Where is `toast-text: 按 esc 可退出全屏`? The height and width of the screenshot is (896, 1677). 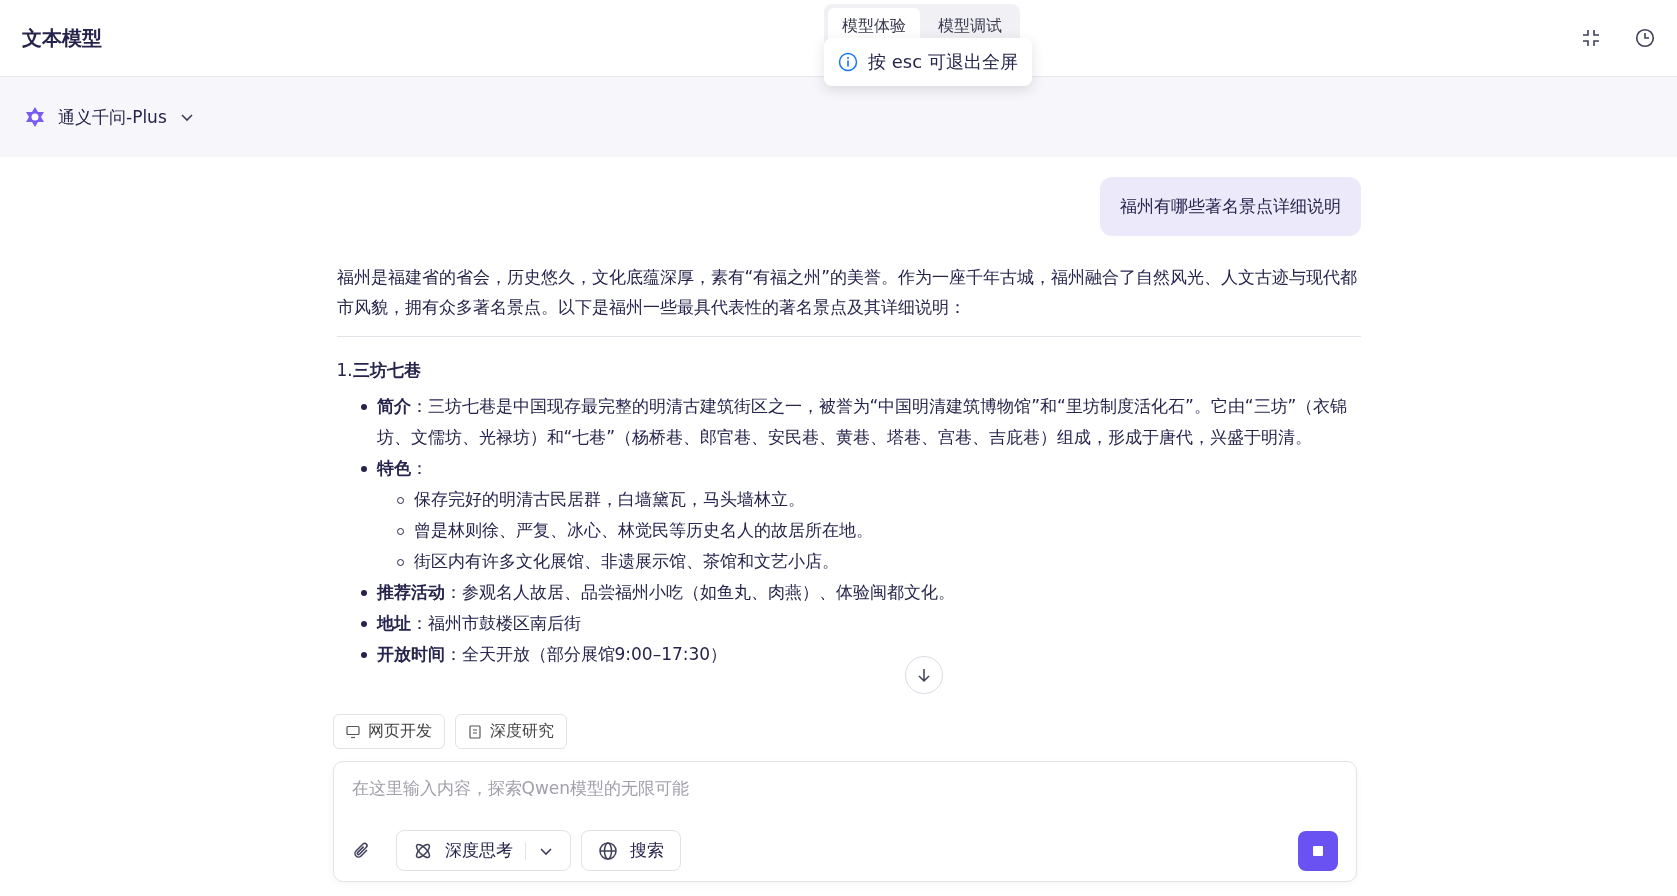 toast-text: 按 esc 可退出全屏 is located at coordinates (943, 62).